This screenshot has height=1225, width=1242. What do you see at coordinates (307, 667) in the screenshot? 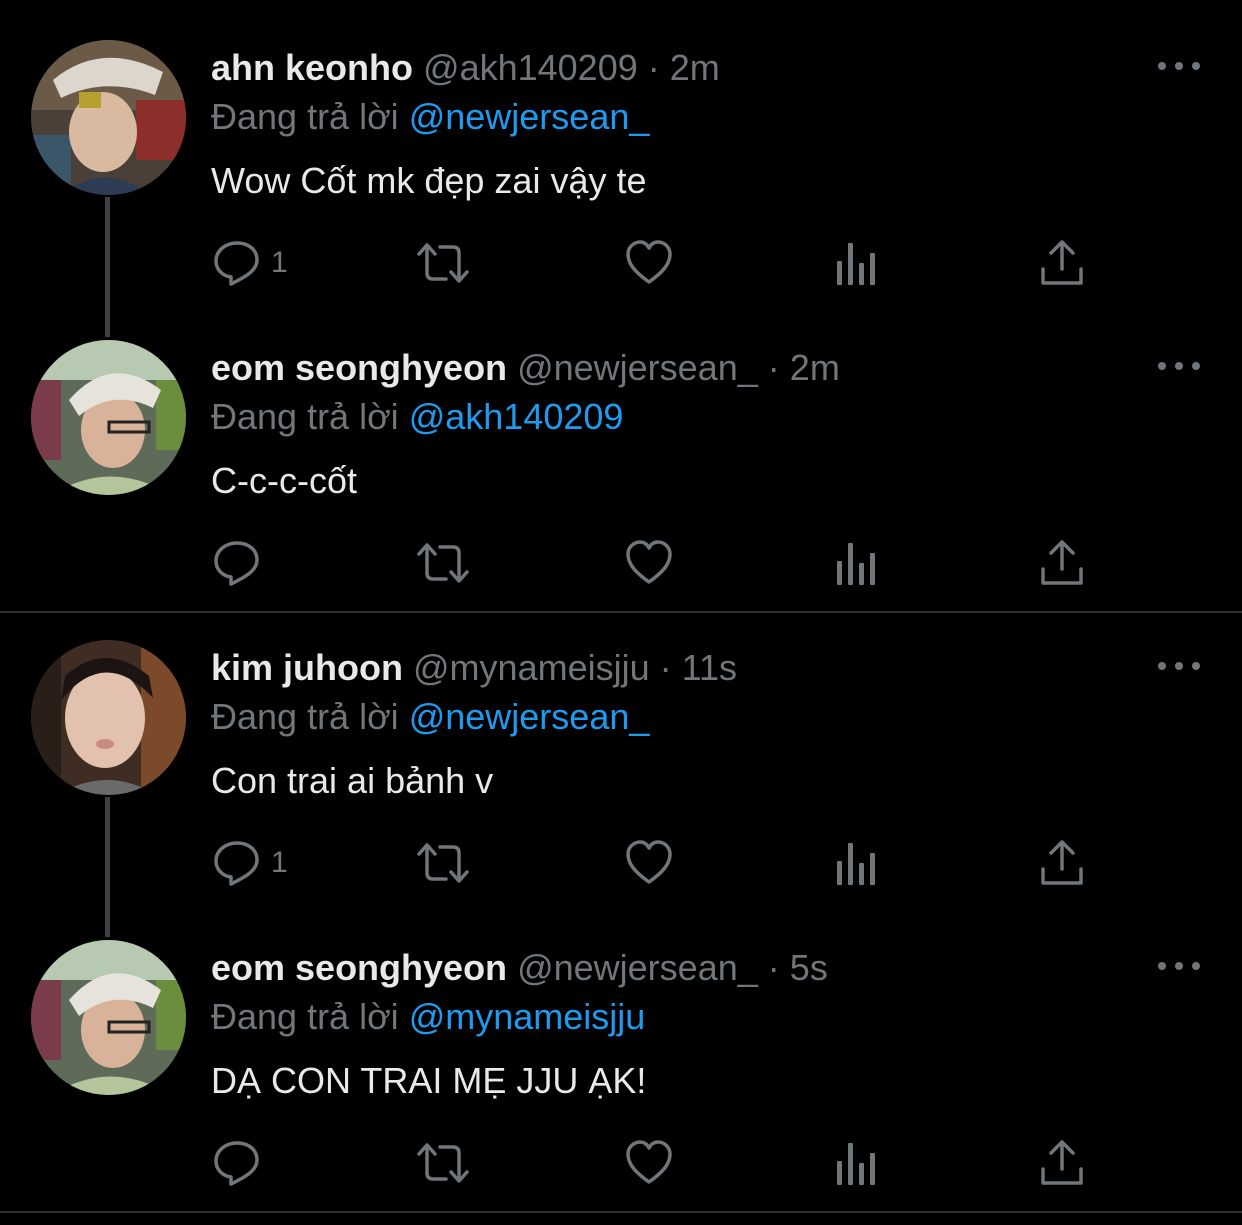
I see `display-name: kim juhoon` at bounding box center [307, 667].